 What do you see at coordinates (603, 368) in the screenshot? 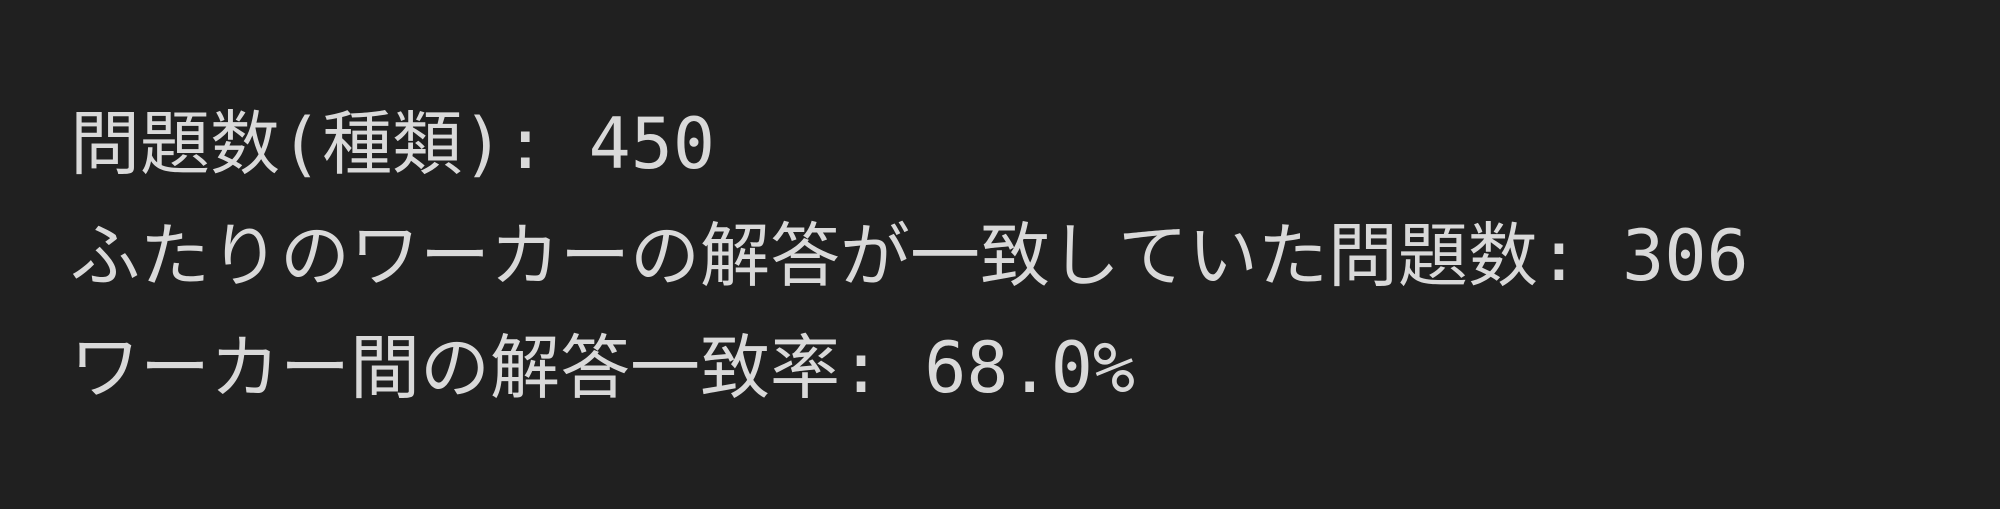
I see `output-line-agreement-rate: ワーカー間の解答一致率: 68.0%` at bounding box center [603, 368].